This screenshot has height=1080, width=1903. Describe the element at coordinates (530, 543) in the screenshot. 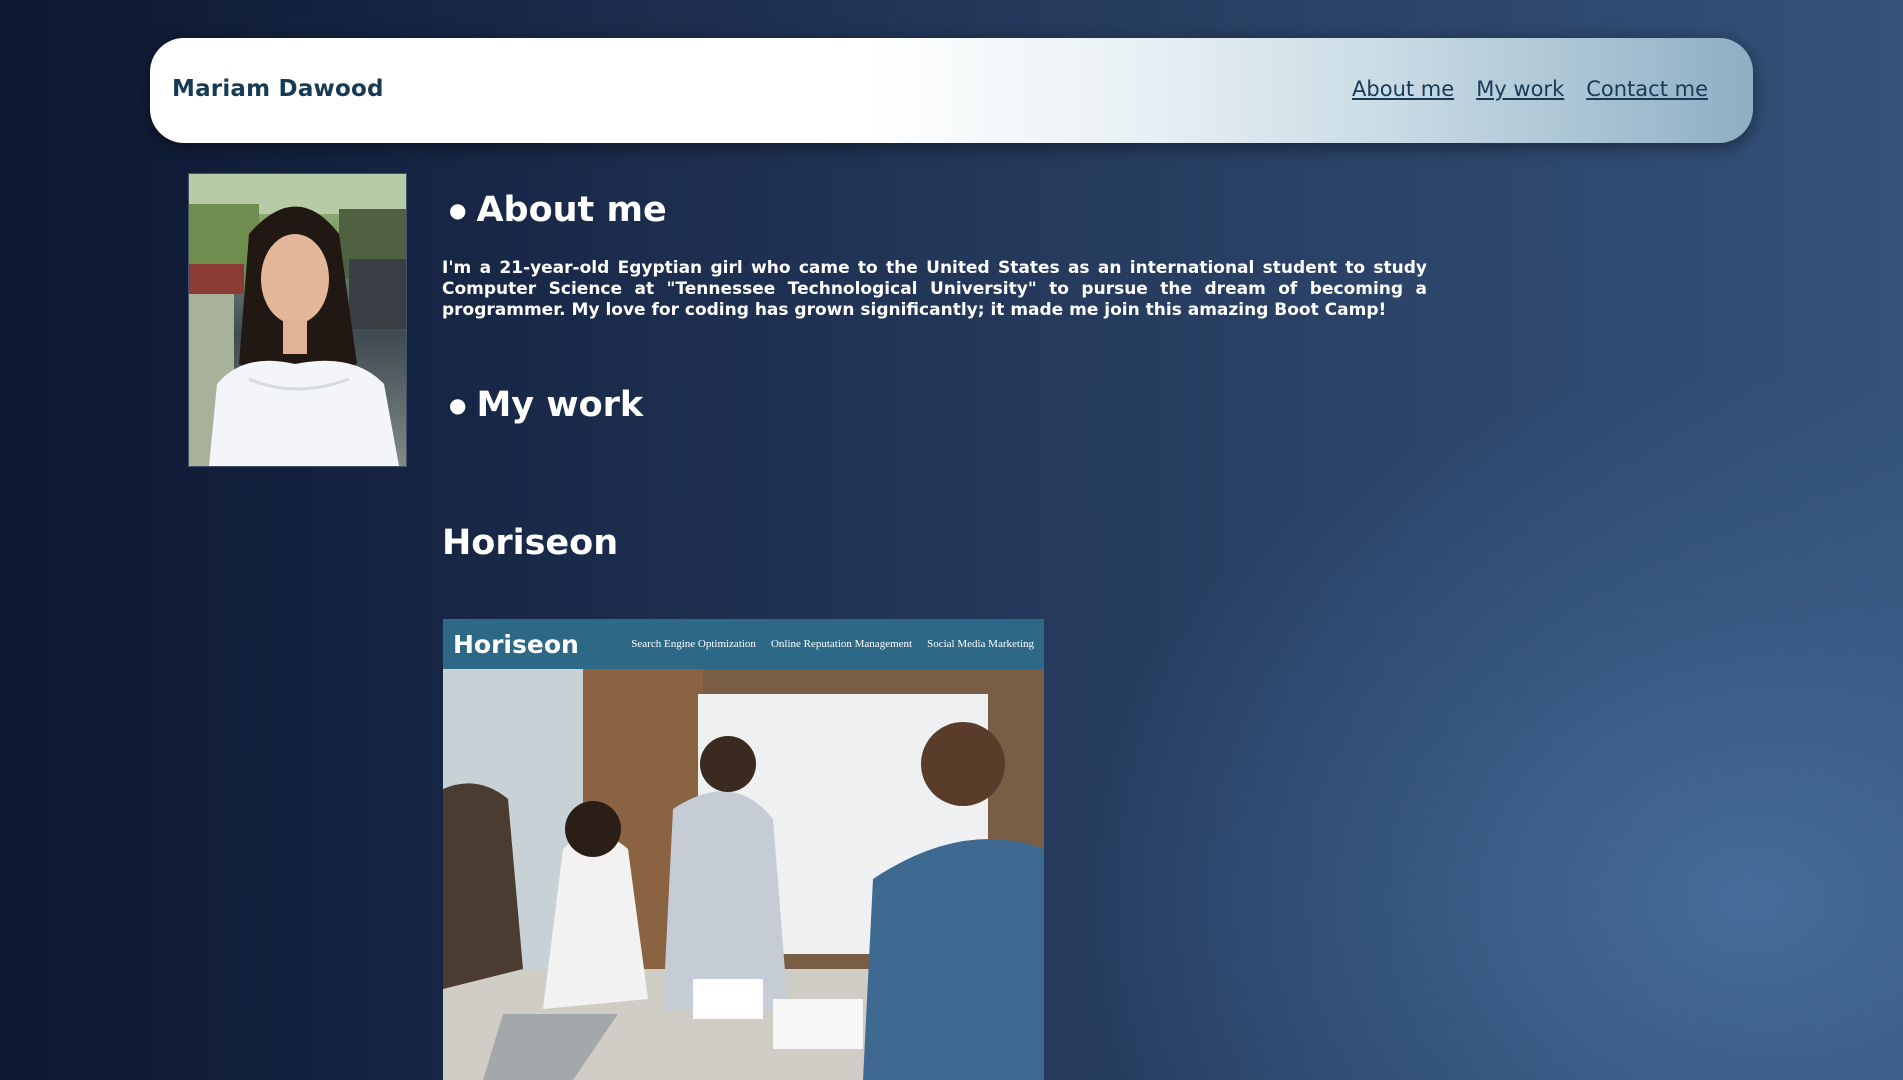

I see `project-title: Horiseon` at that location.